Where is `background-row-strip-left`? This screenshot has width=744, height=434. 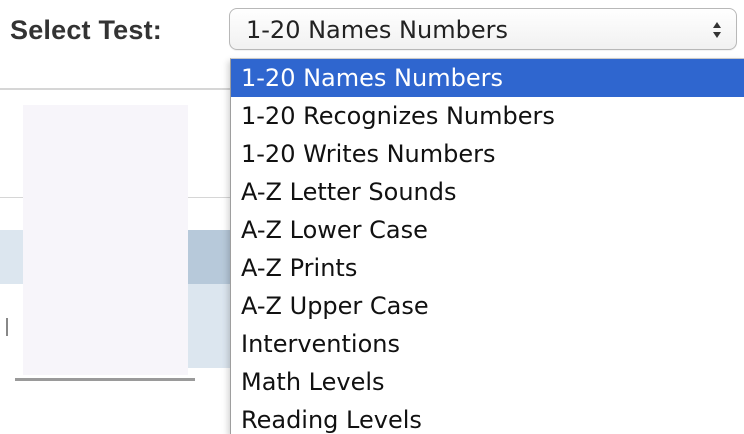 background-row-strip-left is located at coordinates (11, 257).